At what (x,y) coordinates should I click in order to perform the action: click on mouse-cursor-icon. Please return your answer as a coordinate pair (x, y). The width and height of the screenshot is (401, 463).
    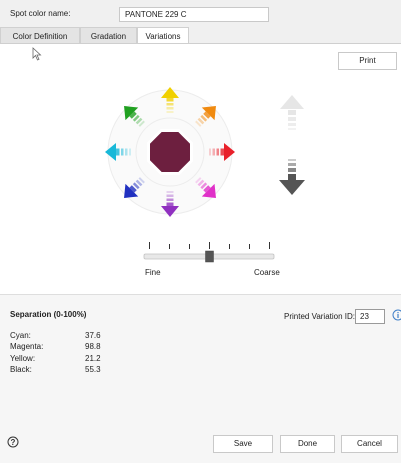
    Looking at the image, I should click on (37, 54).